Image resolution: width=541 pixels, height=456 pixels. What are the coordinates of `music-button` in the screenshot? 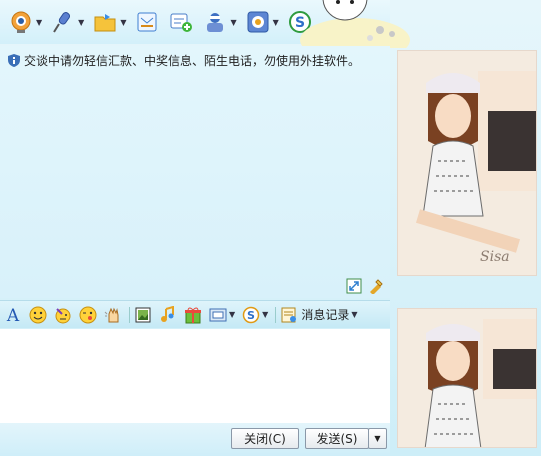 It's located at (168, 314).